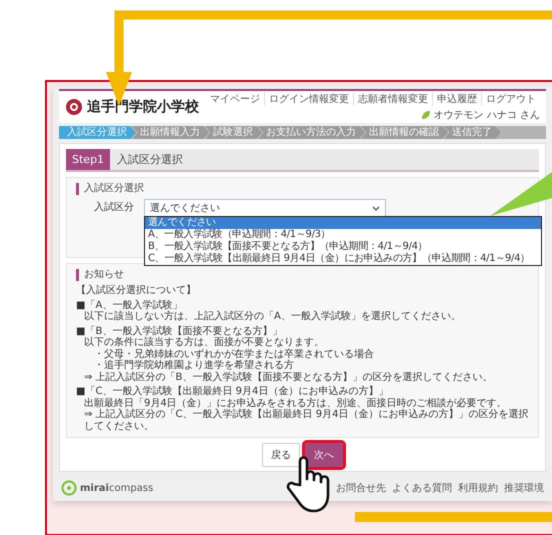 This screenshot has height=535, width=552. What do you see at coordinates (324, 455) in the screenshot?
I see `next-button: 次へ` at bounding box center [324, 455].